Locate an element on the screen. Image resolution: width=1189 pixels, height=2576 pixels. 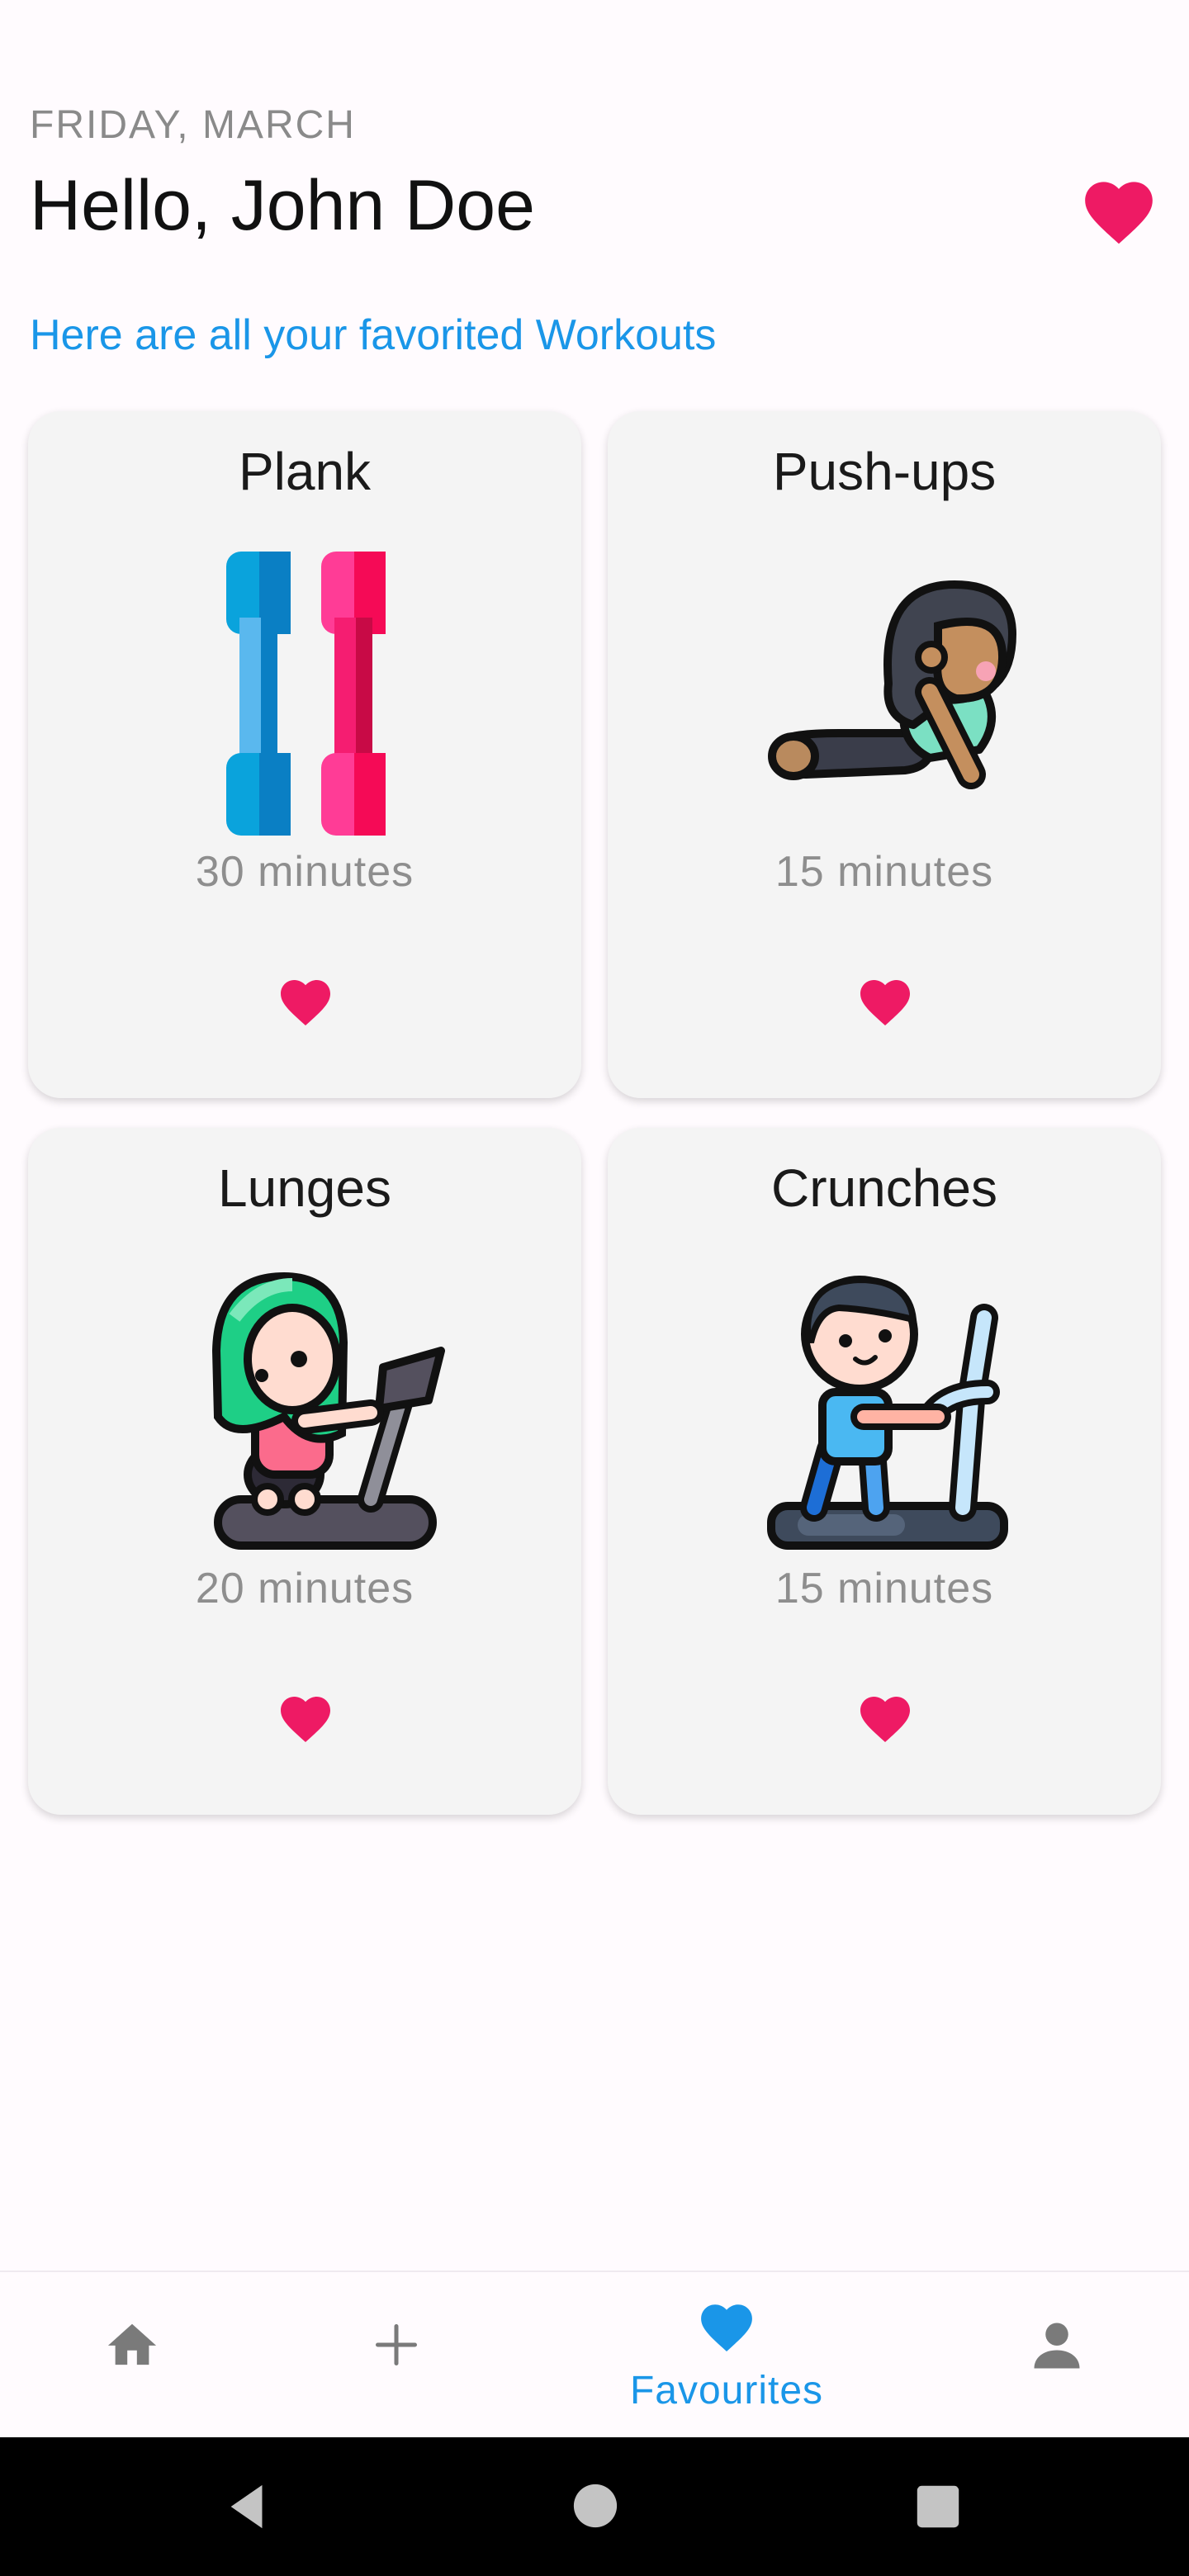
back-icon is located at coordinates (246, 2506).